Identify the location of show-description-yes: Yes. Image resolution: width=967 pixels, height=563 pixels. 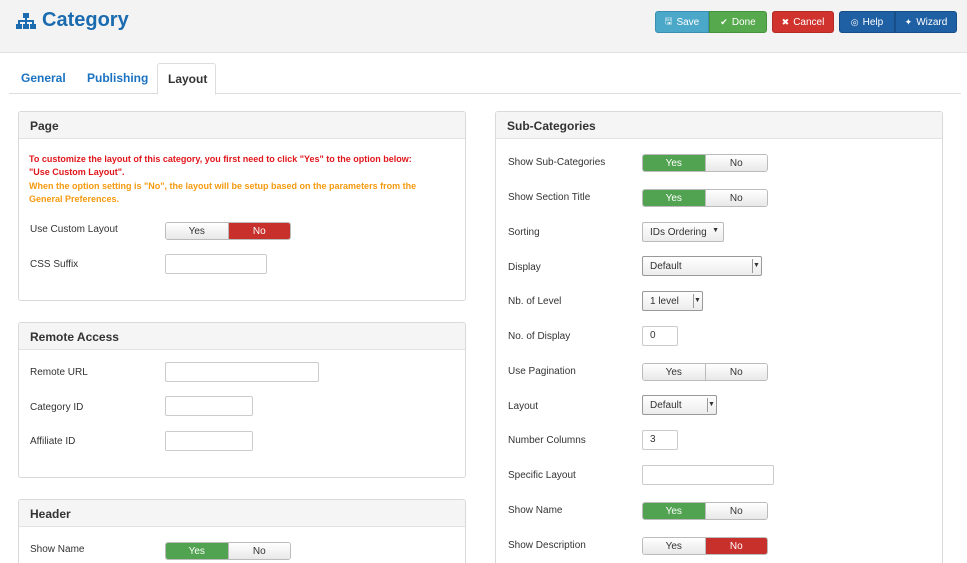
(674, 546).